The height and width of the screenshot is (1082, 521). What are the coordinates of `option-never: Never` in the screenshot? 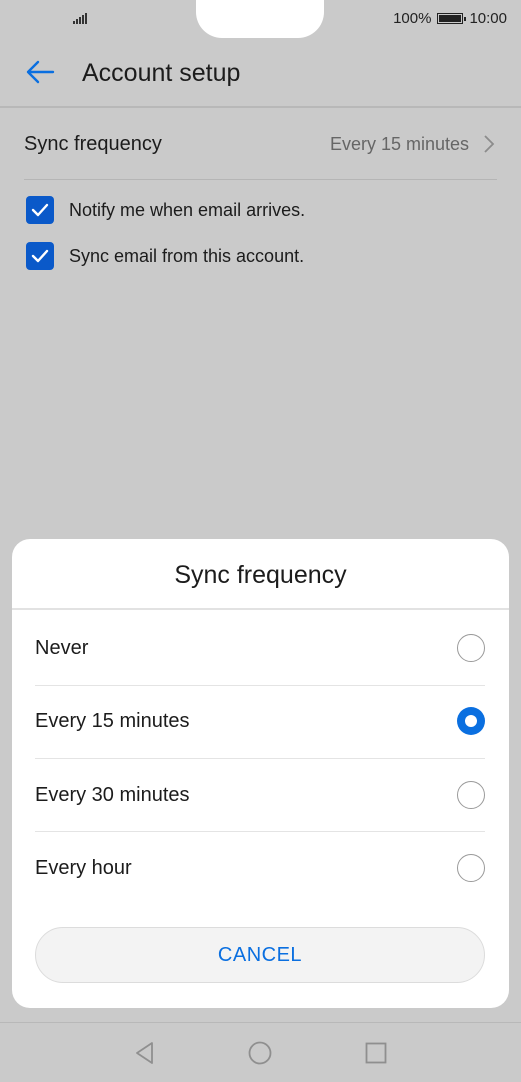 It's located at (260, 648).